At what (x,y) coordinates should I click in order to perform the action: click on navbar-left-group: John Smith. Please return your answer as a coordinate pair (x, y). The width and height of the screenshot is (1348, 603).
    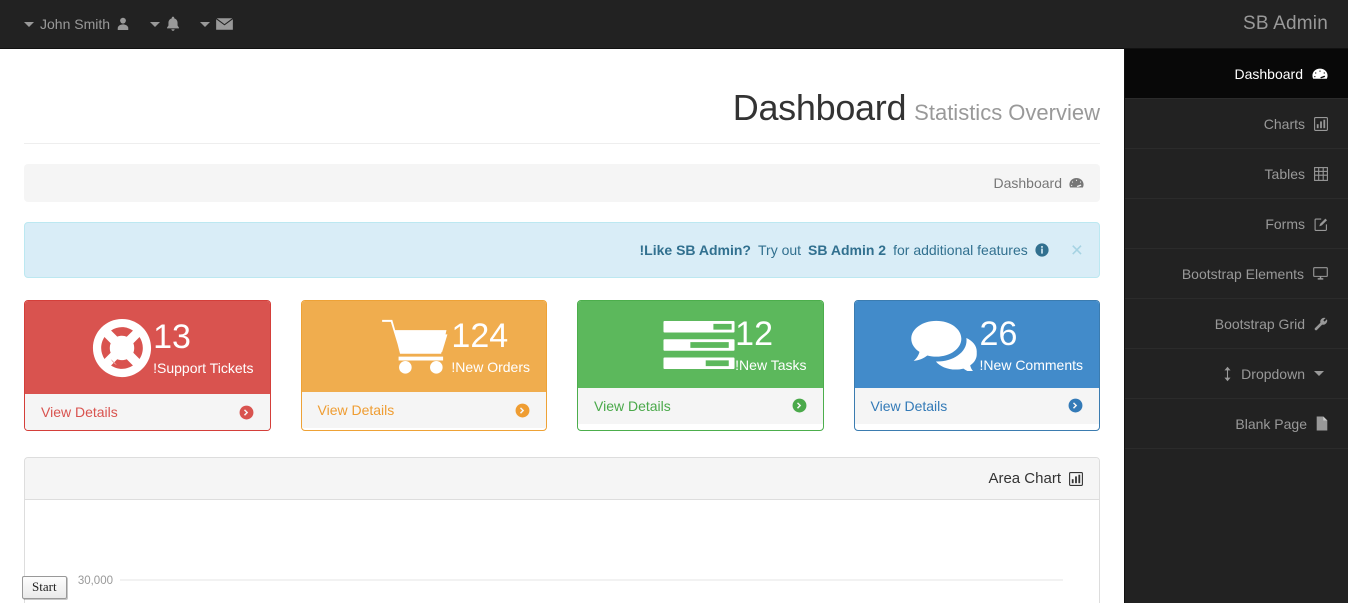
    Looking at the image, I should click on (121, 24).